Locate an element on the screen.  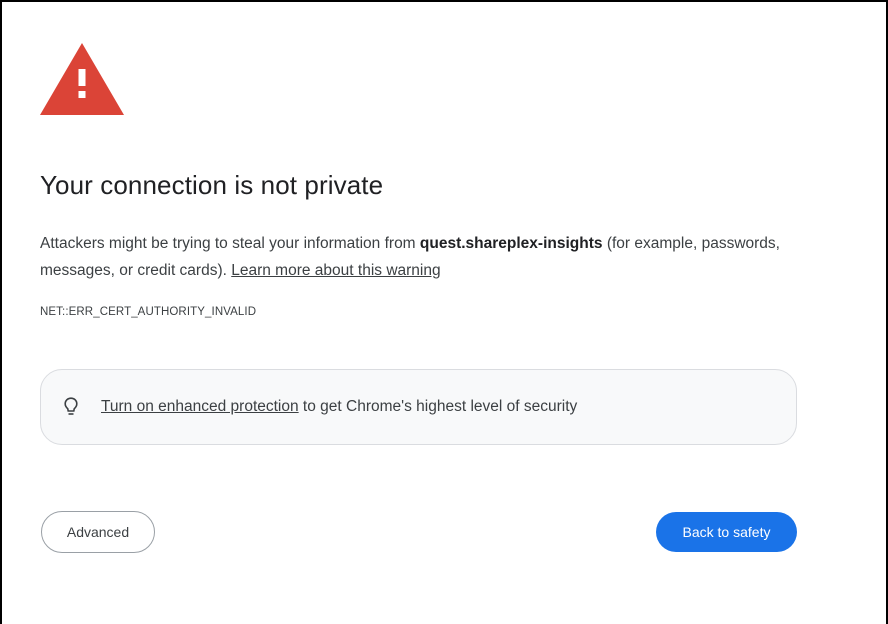
page-title: Your connection is not private is located at coordinates (212, 185).